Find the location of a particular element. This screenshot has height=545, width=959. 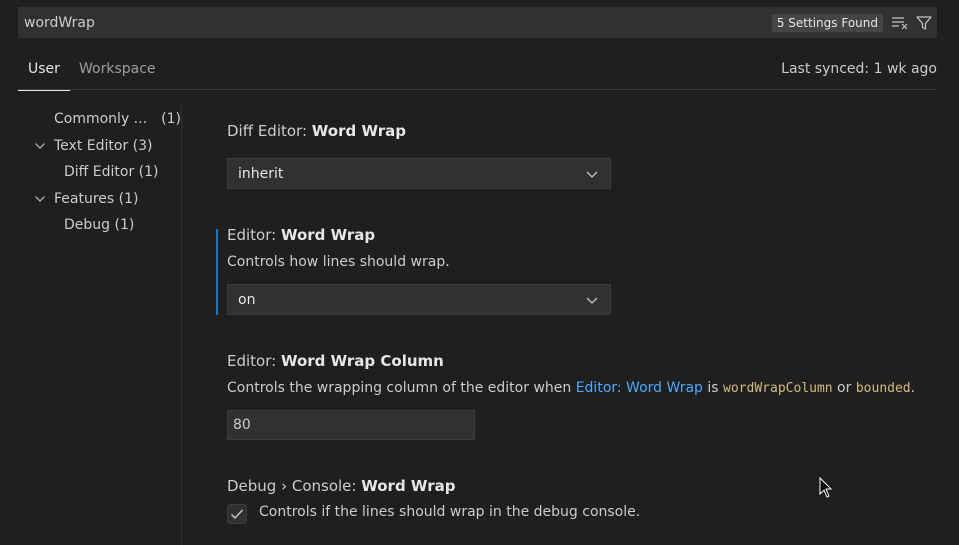

tree-item-label: Debug (1) is located at coordinates (99, 225).